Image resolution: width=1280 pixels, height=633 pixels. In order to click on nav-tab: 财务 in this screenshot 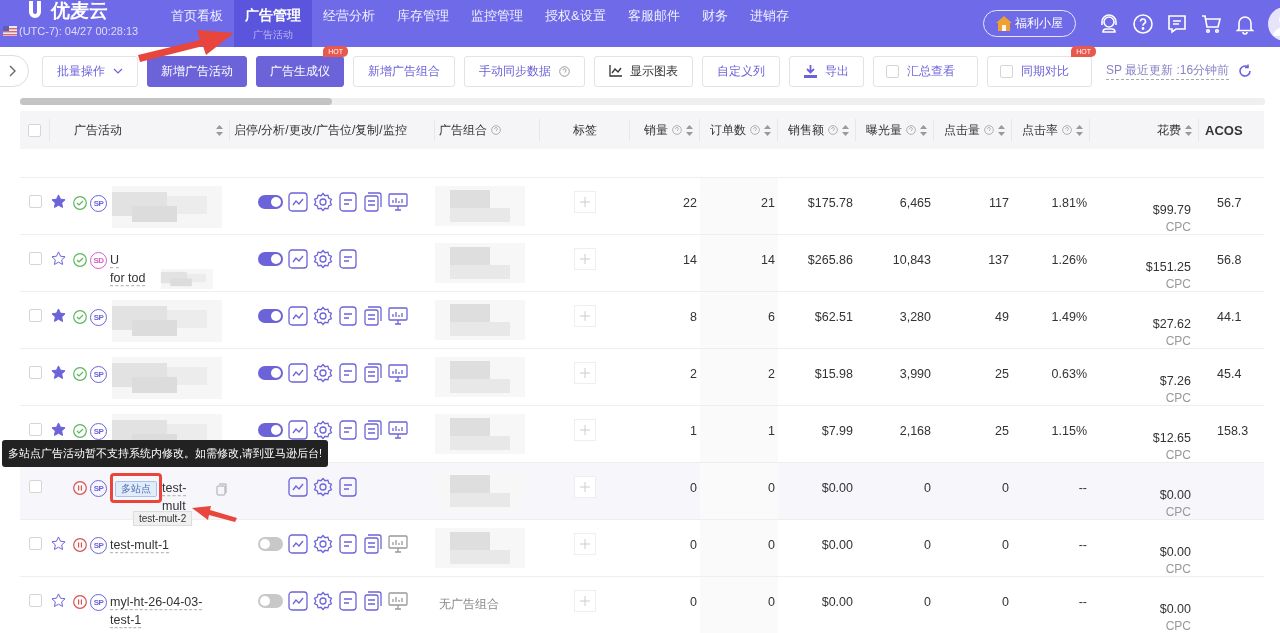, I will do `click(714, 23)`.